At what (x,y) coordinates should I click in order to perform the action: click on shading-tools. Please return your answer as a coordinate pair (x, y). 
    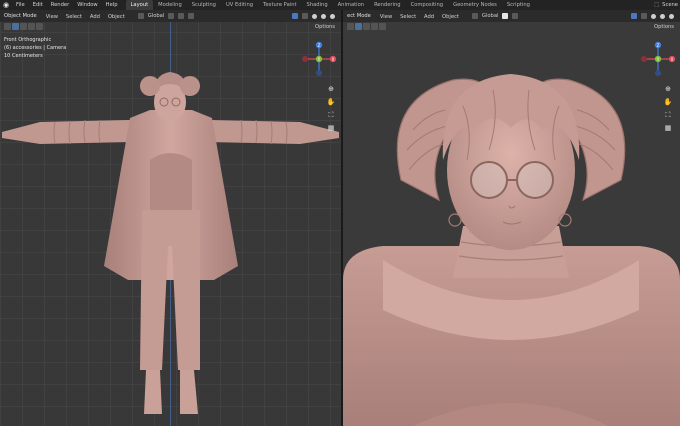
    Looking at the image, I should click on (313, 16).